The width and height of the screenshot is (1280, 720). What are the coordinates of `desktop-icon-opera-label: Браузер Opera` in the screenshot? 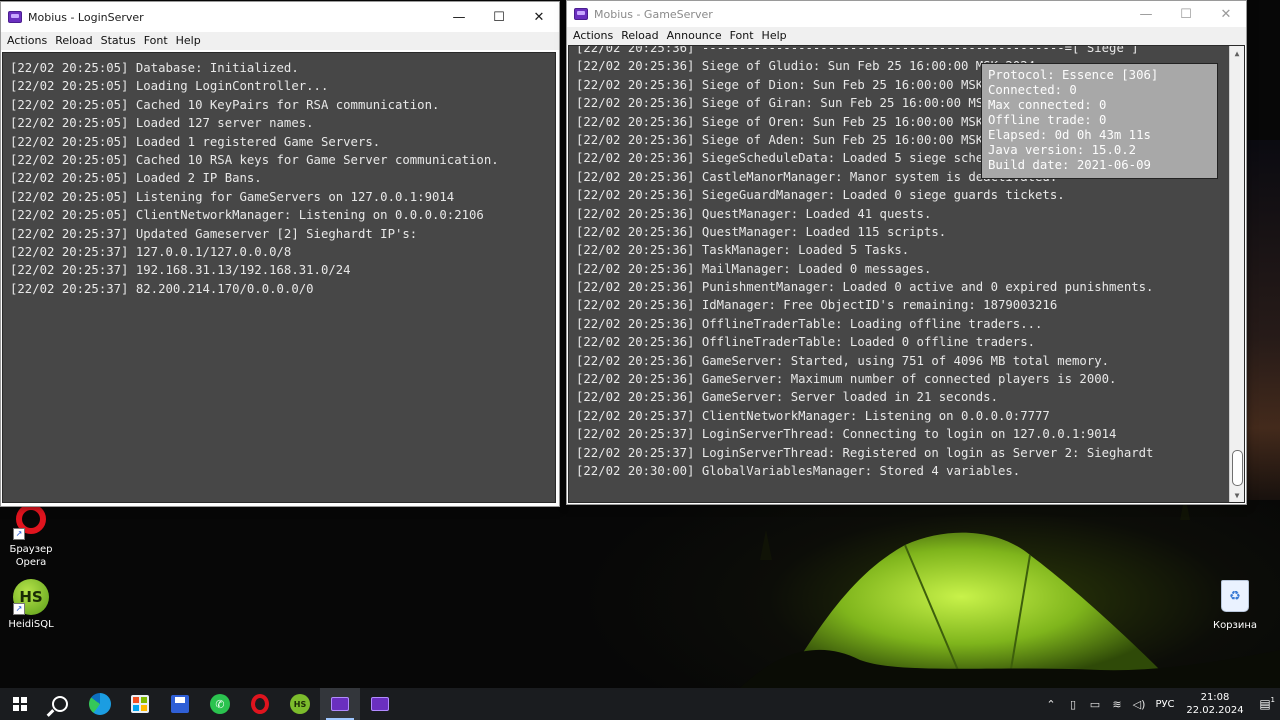 It's located at (31, 556).